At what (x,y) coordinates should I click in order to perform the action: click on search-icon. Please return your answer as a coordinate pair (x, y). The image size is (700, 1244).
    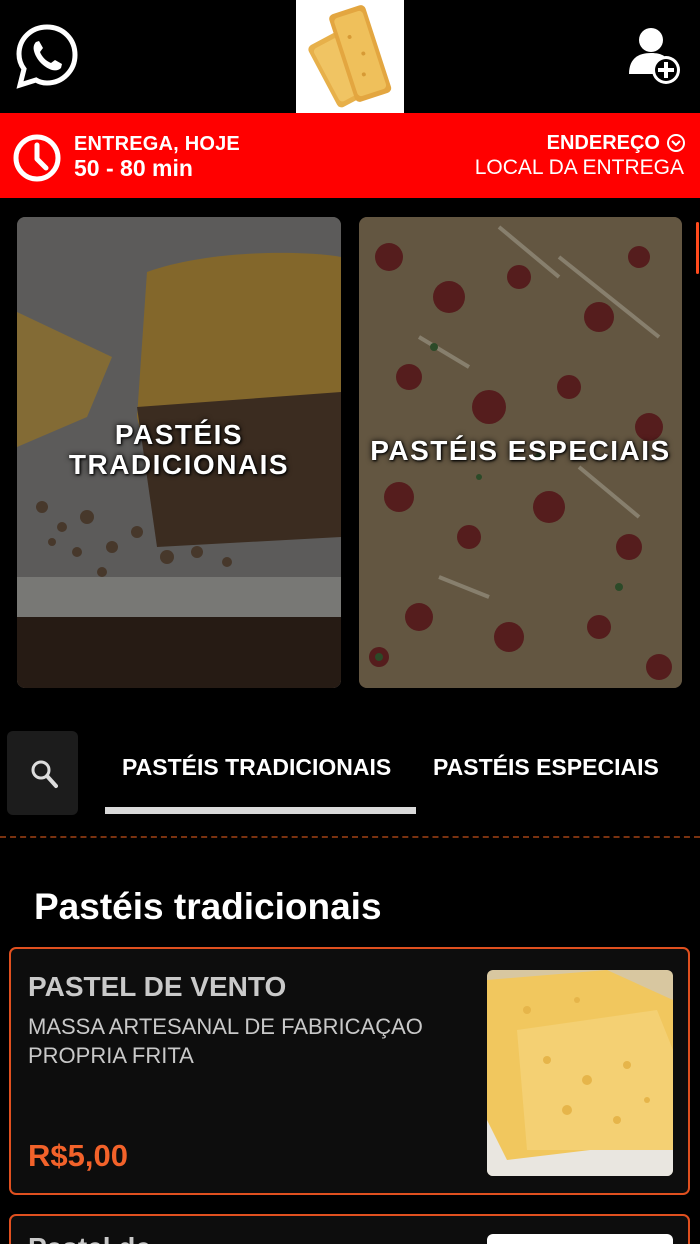
    Looking at the image, I should click on (44, 774).